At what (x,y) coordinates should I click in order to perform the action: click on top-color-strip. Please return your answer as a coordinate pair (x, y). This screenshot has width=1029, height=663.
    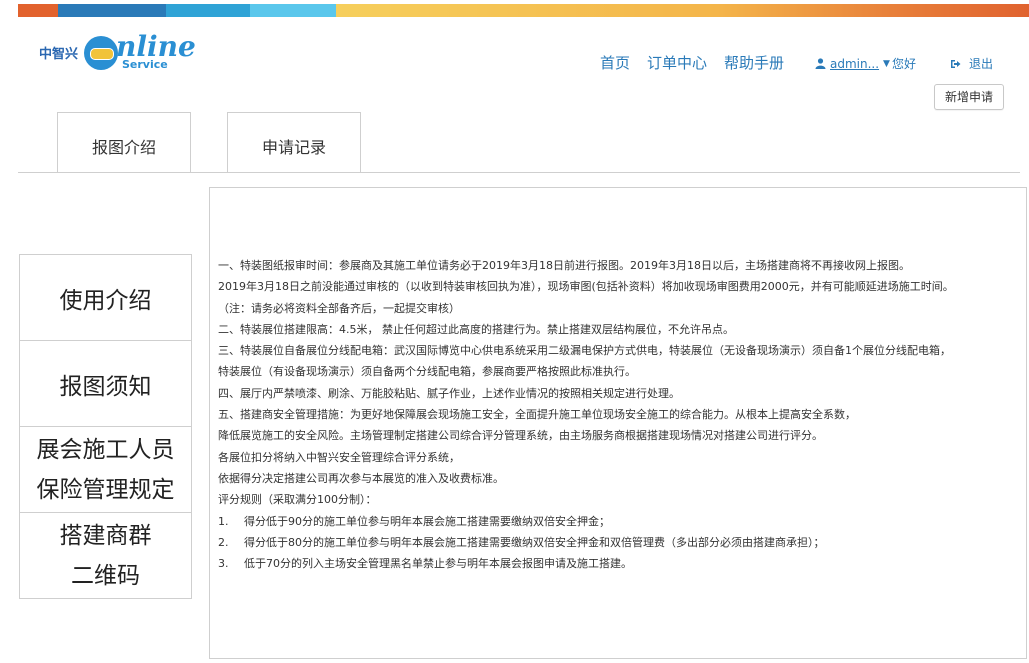
    Looking at the image, I should click on (523, 10).